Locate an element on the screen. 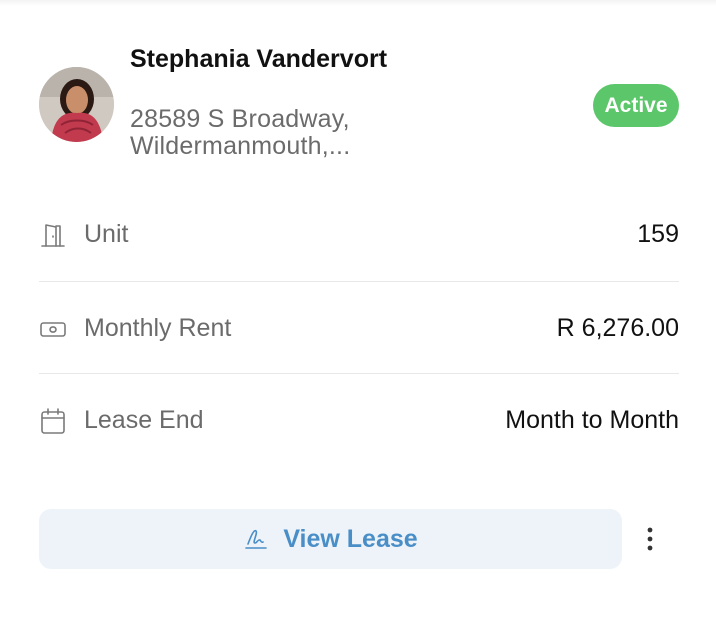 This screenshot has width=716, height=632. view-lease-label: View Lease is located at coordinates (350, 539).